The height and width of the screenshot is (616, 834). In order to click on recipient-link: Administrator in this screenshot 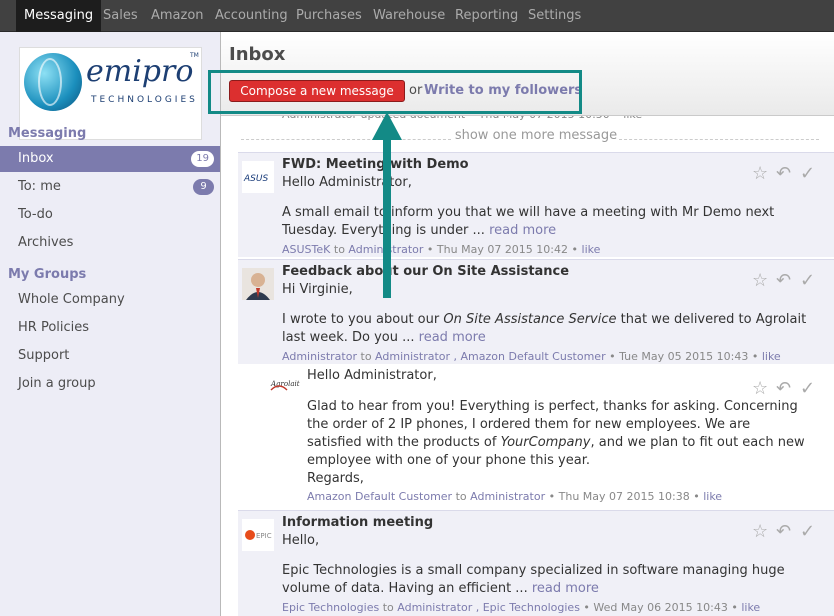, I will do `click(507, 496)`.